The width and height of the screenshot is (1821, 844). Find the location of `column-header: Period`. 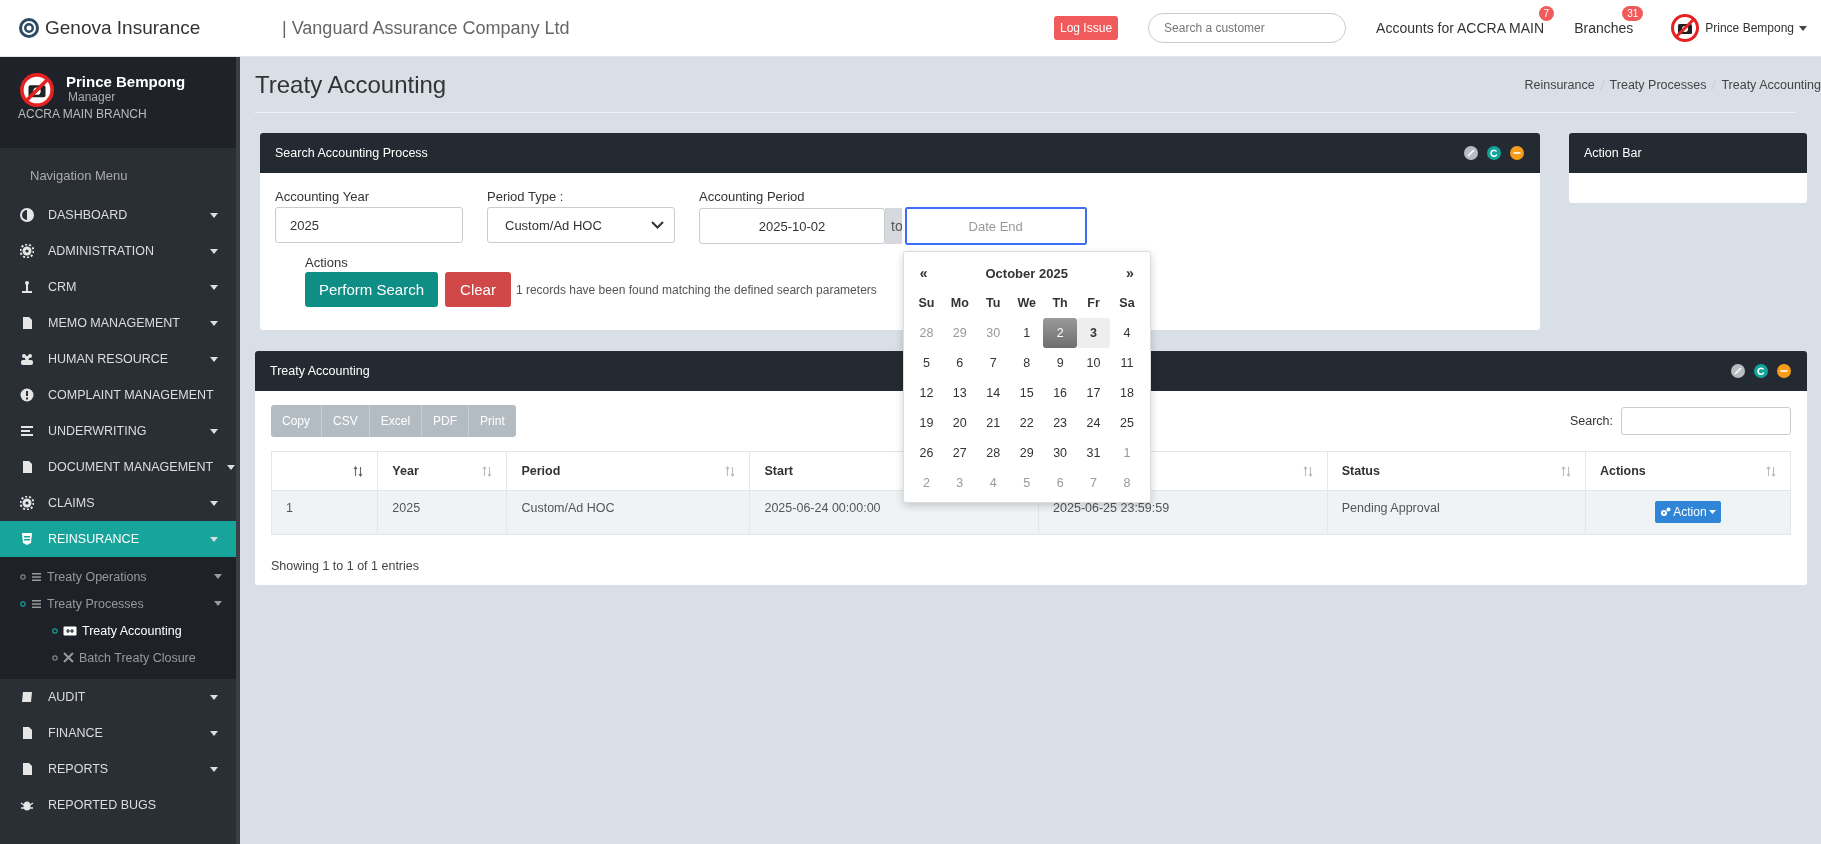

column-header: Period is located at coordinates (541, 471).